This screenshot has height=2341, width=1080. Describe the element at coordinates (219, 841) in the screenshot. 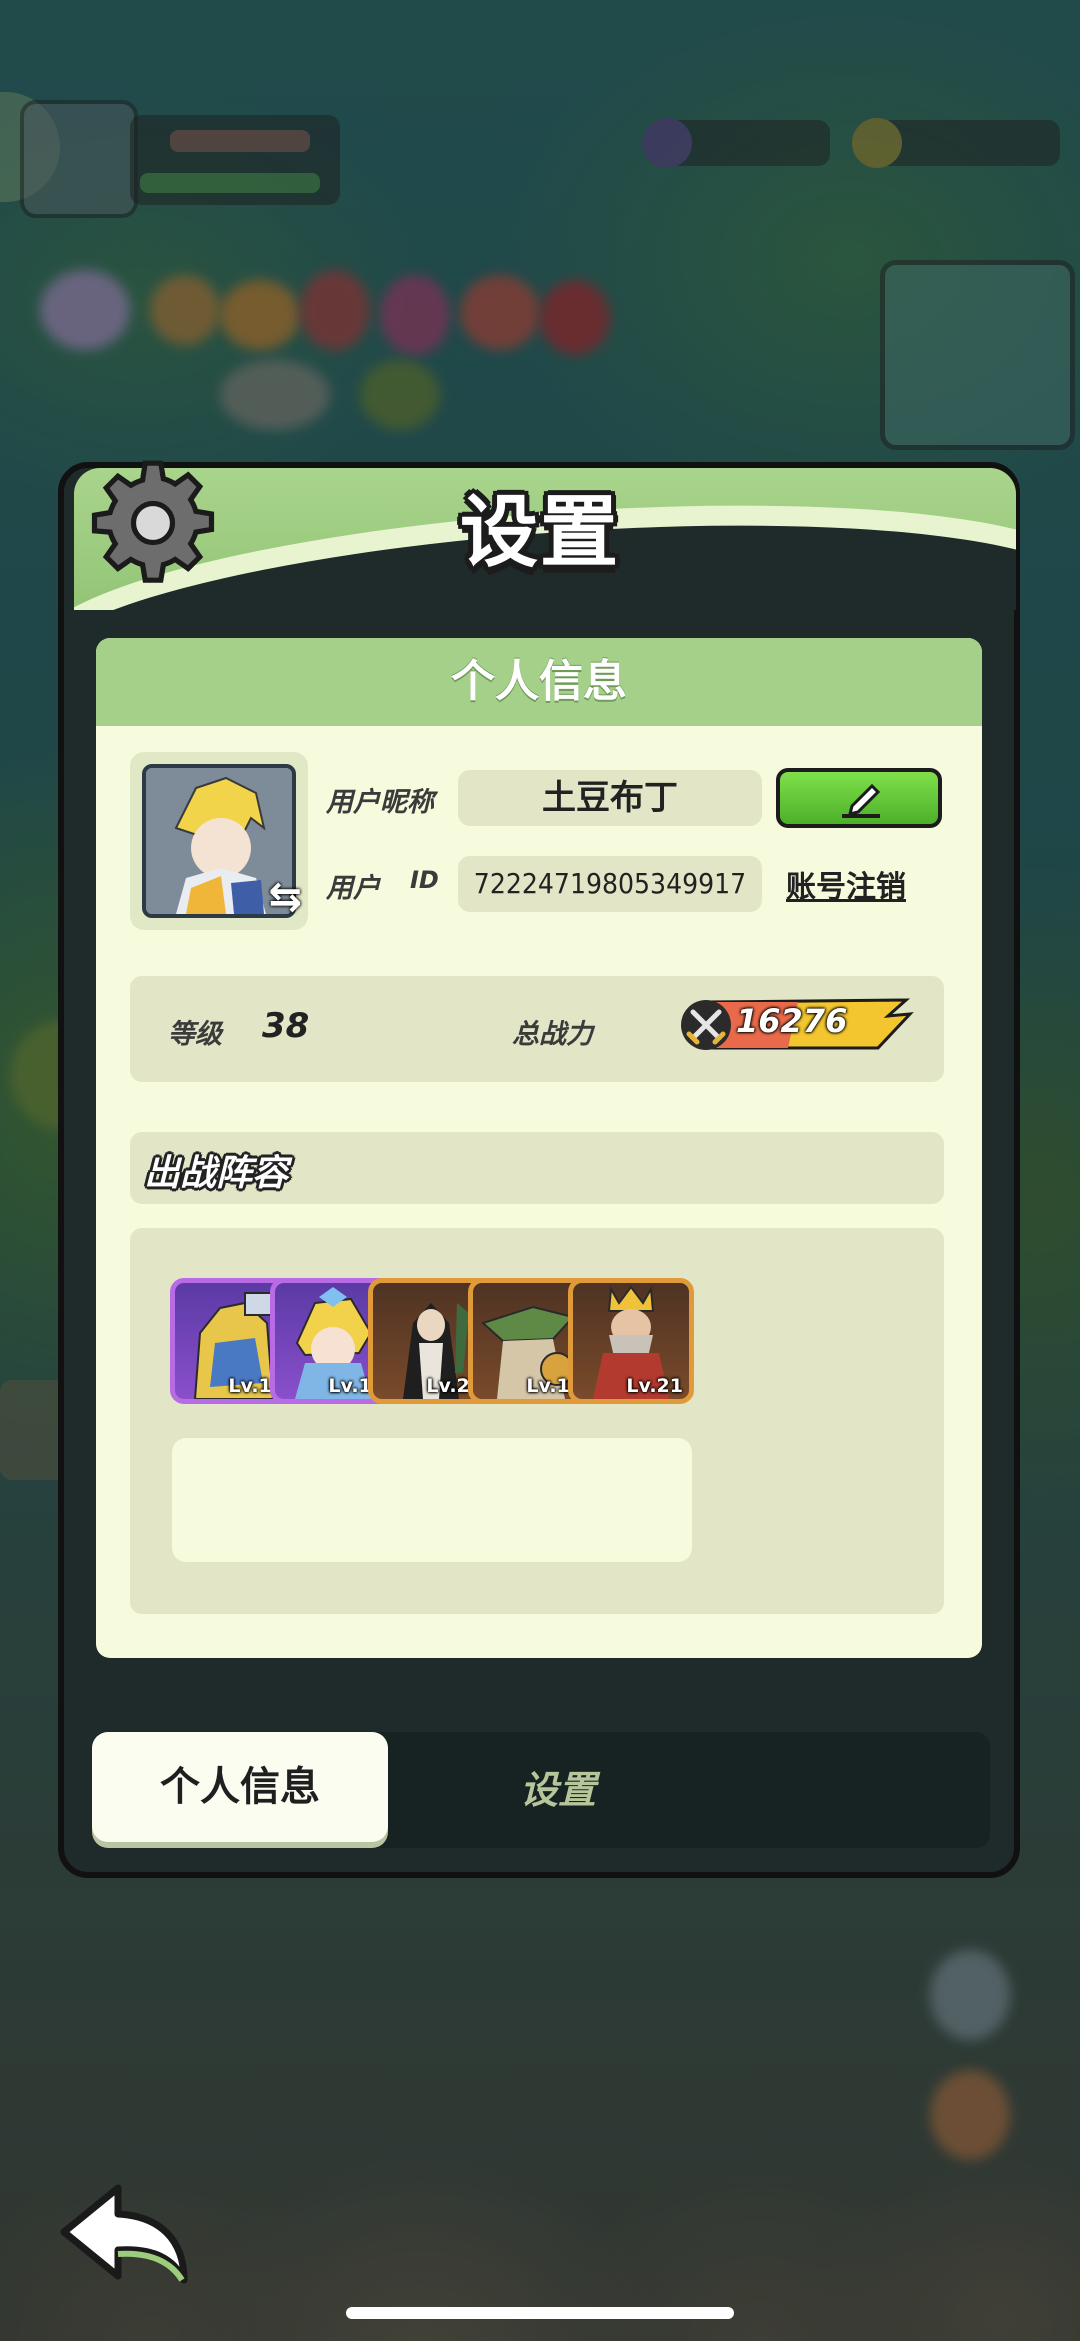

I see `profile-avatar: ⇆` at that location.